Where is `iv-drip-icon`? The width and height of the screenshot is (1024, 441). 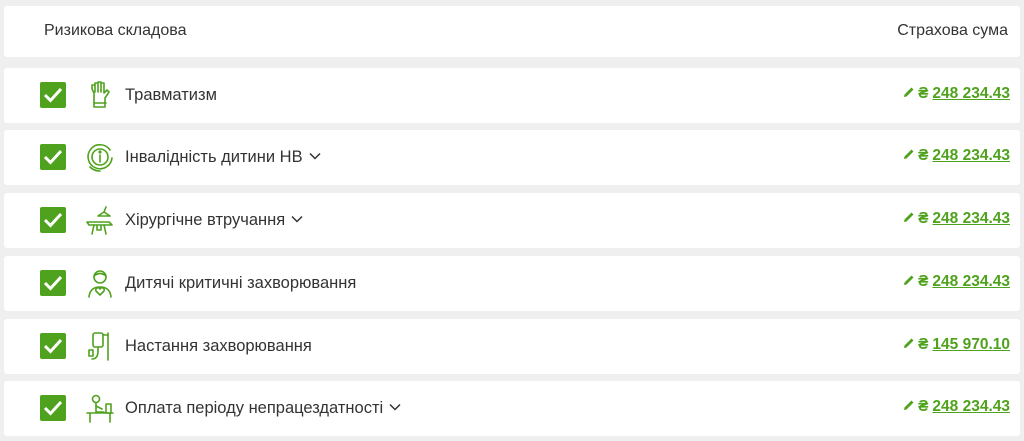
iv-drip-icon is located at coordinates (98, 346).